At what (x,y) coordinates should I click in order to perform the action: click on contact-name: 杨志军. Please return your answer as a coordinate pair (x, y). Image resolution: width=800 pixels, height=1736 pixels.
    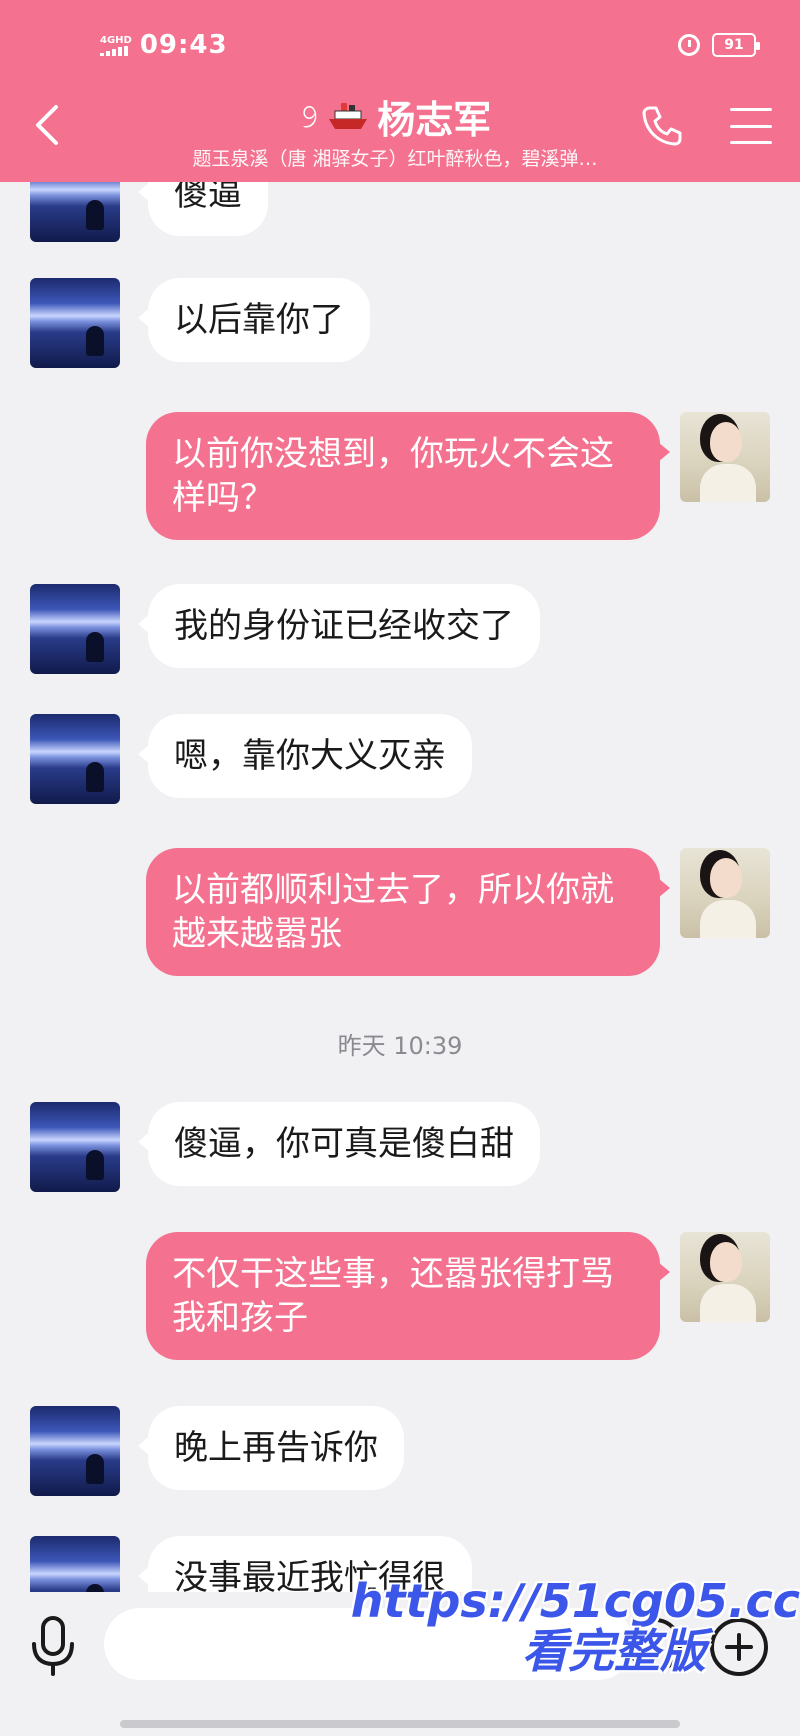
    Looking at the image, I should click on (434, 119).